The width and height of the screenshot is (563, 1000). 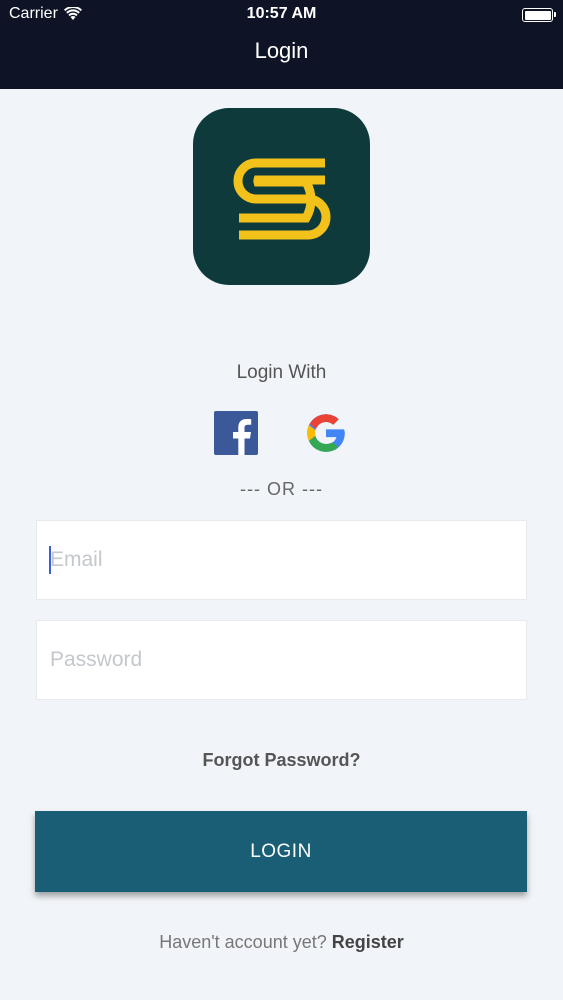 What do you see at coordinates (368, 942) in the screenshot?
I see `register-link: Register` at bounding box center [368, 942].